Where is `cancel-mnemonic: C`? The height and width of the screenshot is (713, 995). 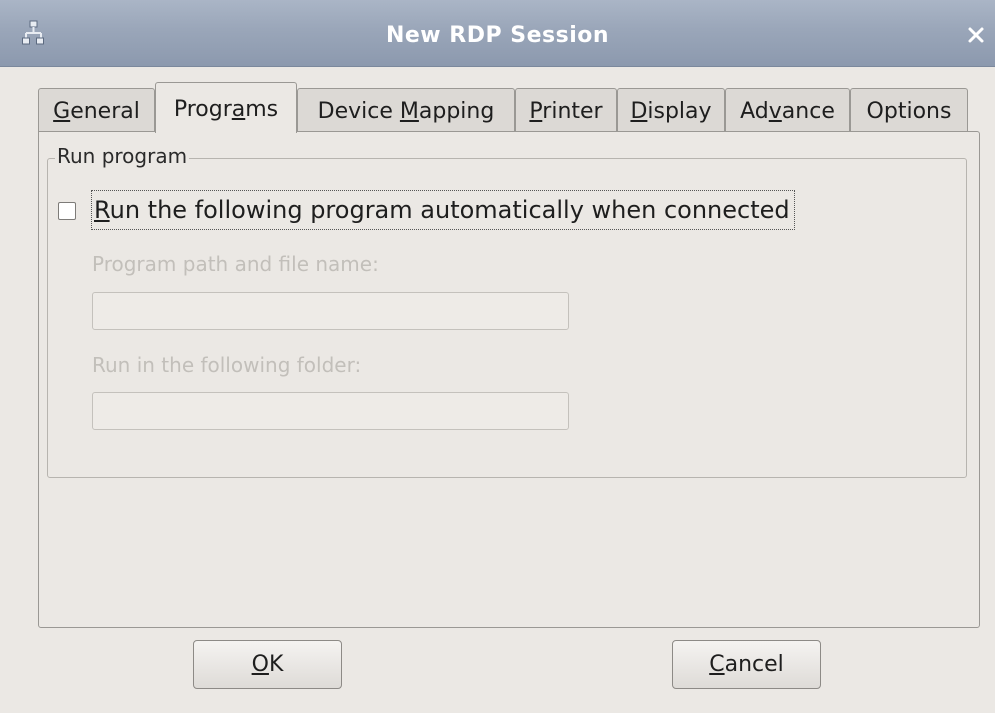 cancel-mnemonic: C is located at coordinates (717, 664).